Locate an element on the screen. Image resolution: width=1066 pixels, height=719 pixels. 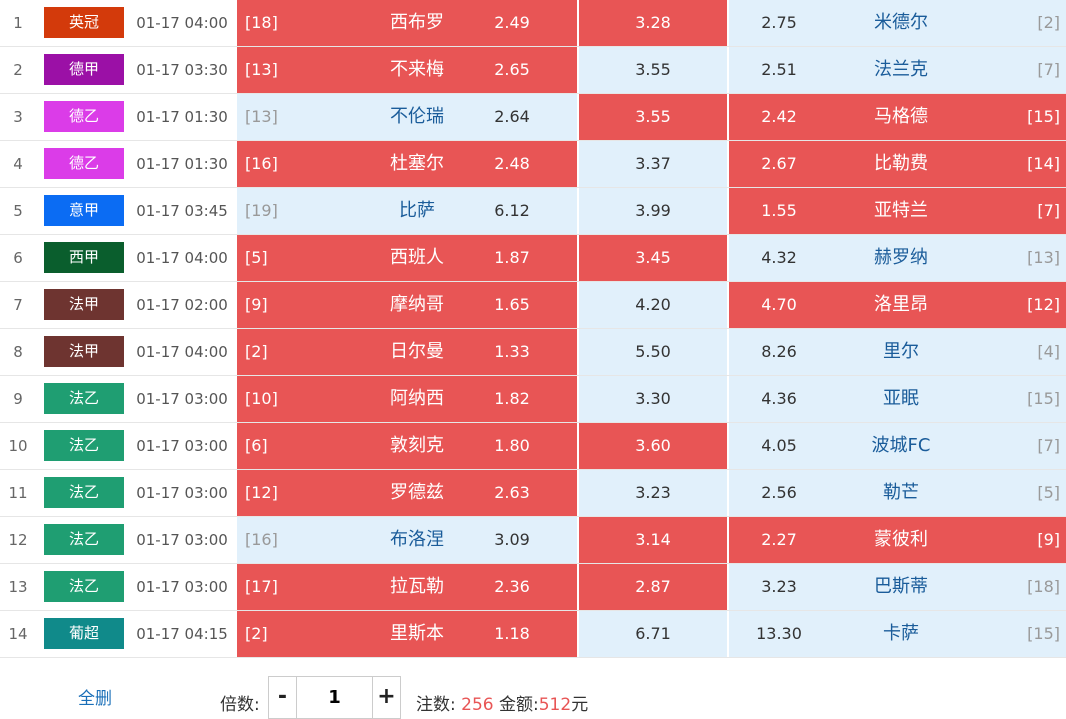
draw-option: 4.20 is located at coordinates (652, 305).